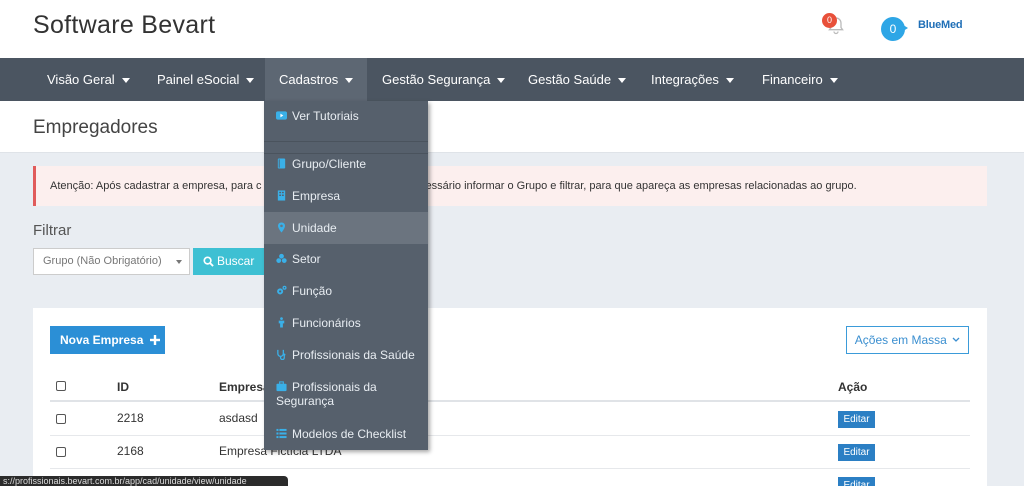 The image size is (1024, 486). I want to click on menu-item-ver-tutoriais: Ver Tutoriais, so click(346, 116).